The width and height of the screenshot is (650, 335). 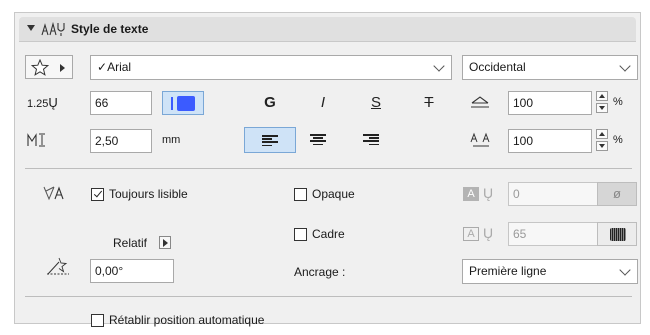 What do you see at coordinates (53, 28) in the screenshot?
I see `text-style-icon` at bounding box center [53, 28].